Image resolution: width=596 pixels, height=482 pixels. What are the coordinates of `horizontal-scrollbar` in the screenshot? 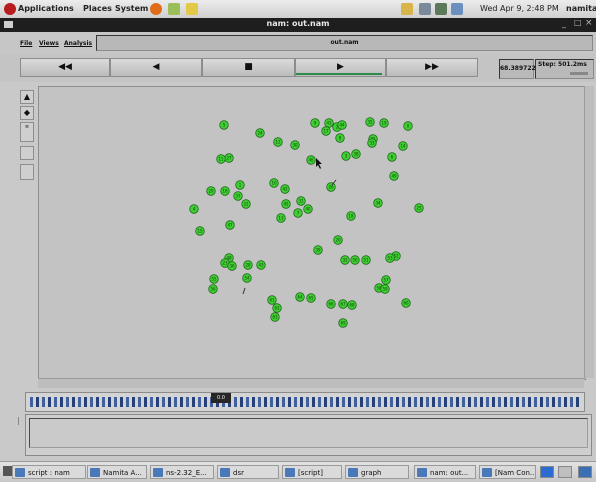 It's located at (311, 383).